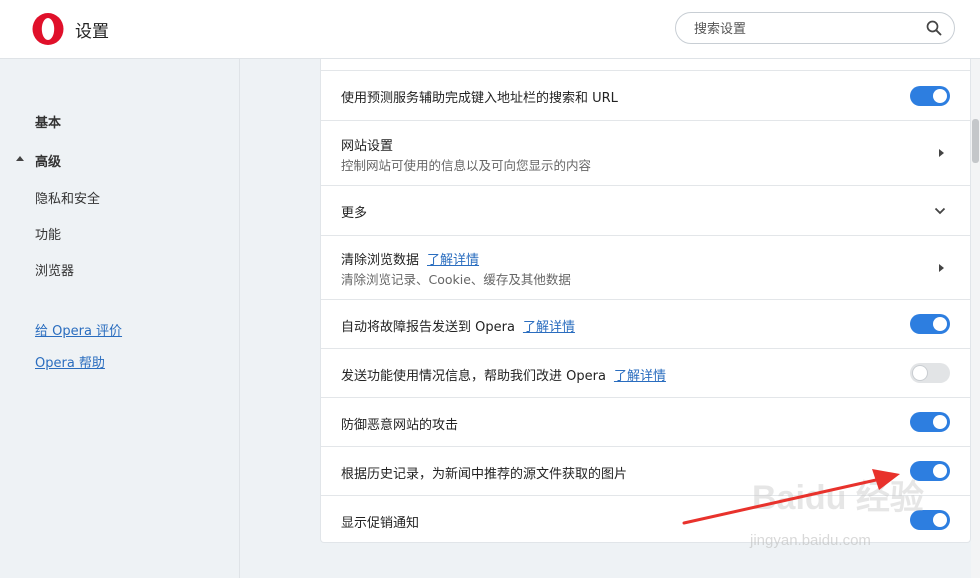 The image size is (980, 578). What do you see at coordinates (78, 329) in the screenshot?
I see `rate-opera-link: 给 Opera 评价` at bounding box center [78, 329].